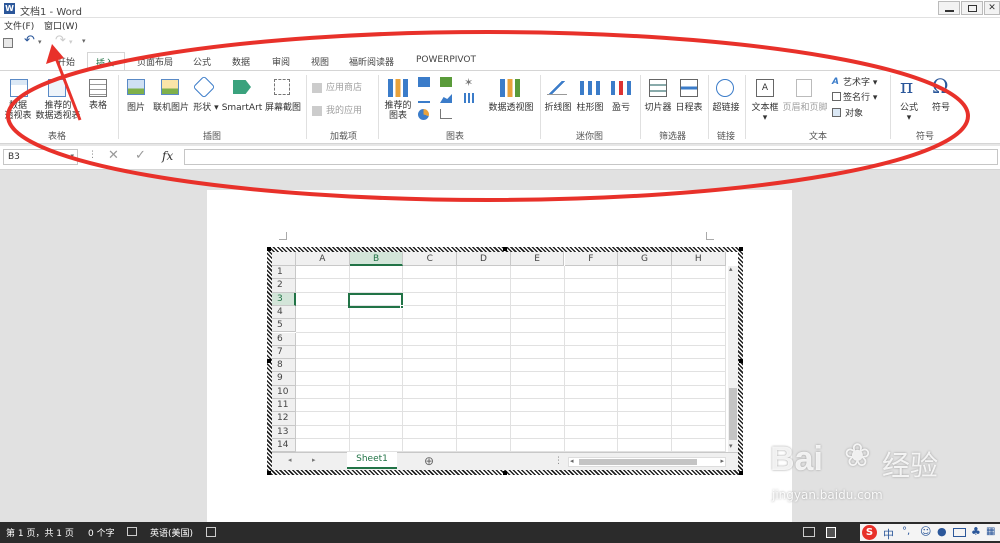  Describe the element at coordinates (537, 259) in the screenshot. I see `column-header-e: E` at that location.